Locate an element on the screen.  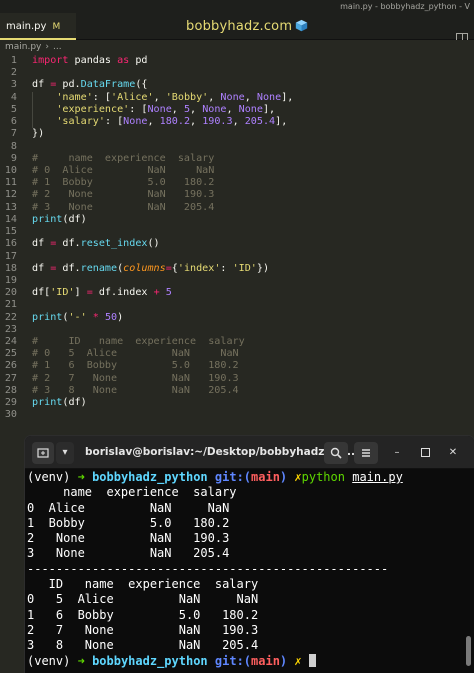
code-line: 13 # 3 None NaN 205.4 is located at coordinates (237, 208).